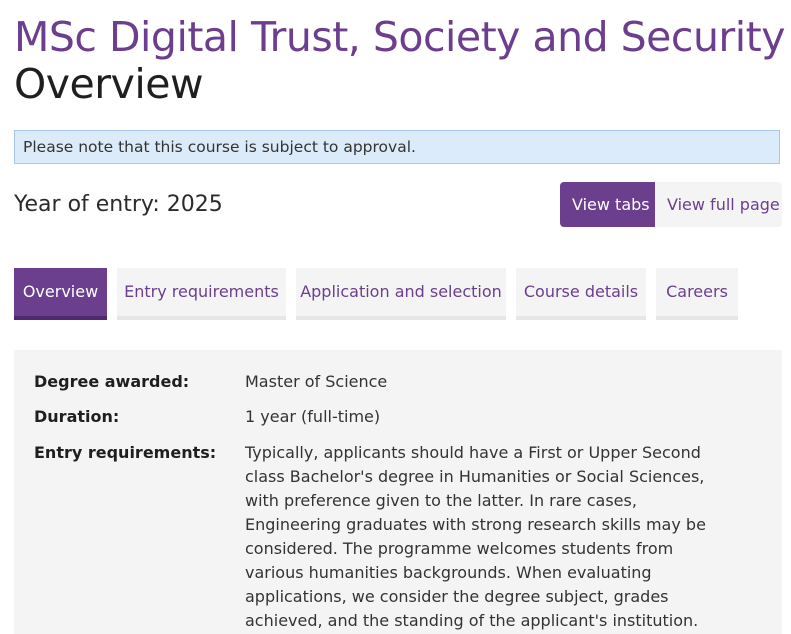 Image resolution: width=791 pixels, height=634 pixels. I want to click on tab-application-and-selection: Application and selection, so click(401, 294).